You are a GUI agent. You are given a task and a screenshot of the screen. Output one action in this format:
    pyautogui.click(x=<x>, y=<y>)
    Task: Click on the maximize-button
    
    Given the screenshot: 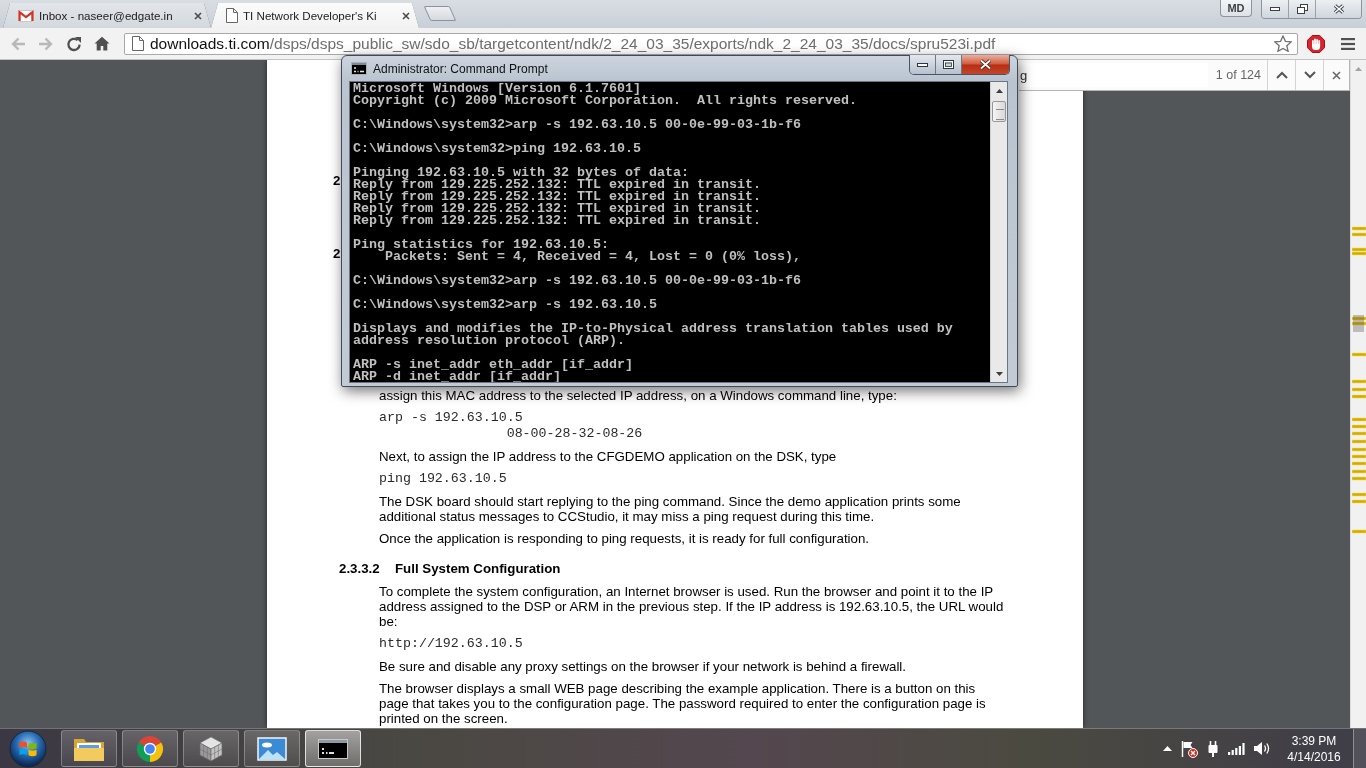 What is the action you would take?
    pyautogui.click(x=949, y=64)
    